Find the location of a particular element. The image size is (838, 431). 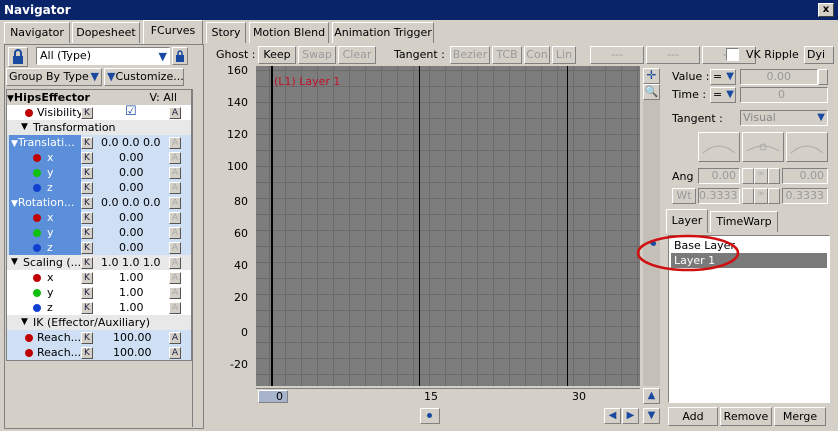

tangent-mode-select: Visual ▼ is located at coordinates (784, 118).